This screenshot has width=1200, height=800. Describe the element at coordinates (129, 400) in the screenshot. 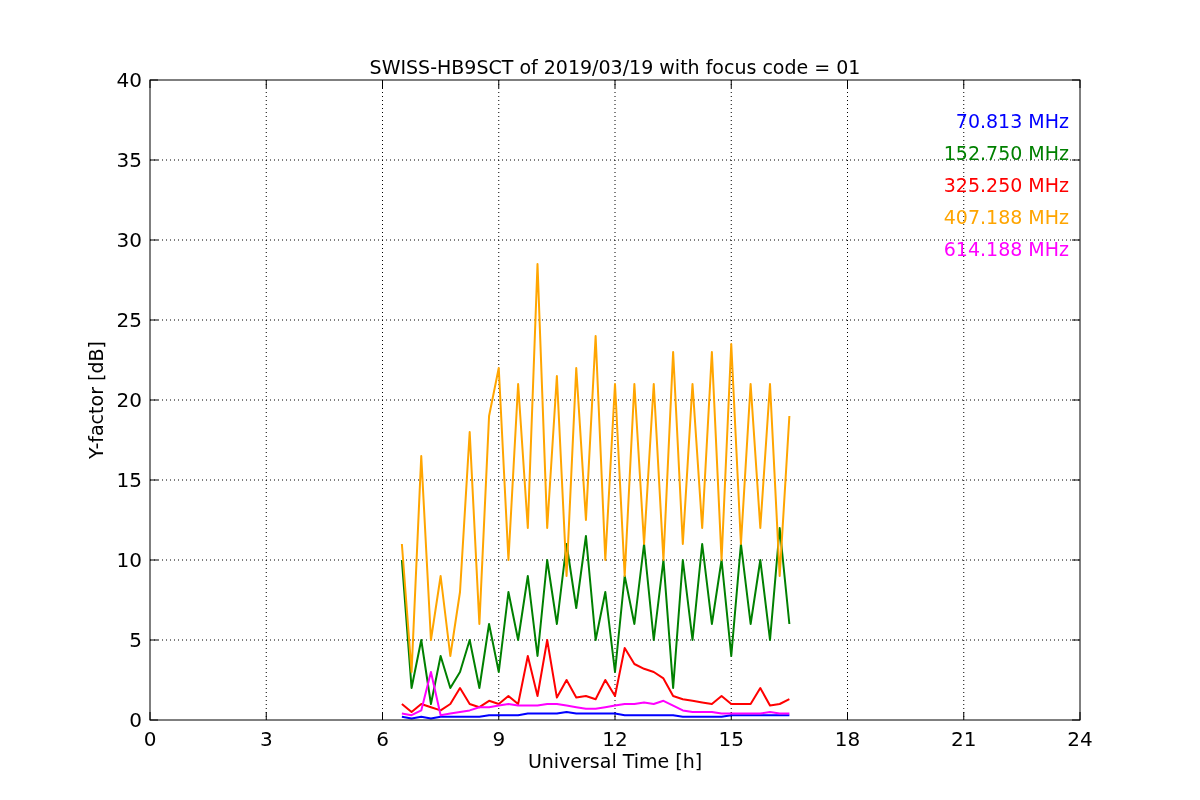

I see `y-tick-label: 20` at that location.